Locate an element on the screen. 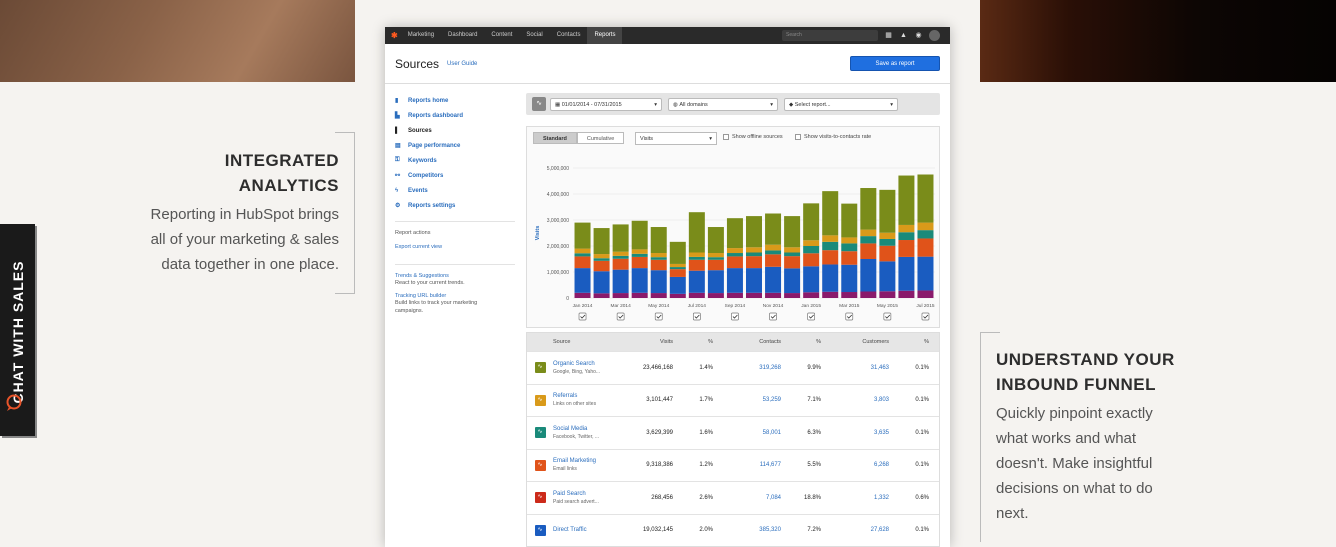 This screenshot has height=547, width=1336. bar-chart-icon: ▮ is located at coordinates (397, 101).